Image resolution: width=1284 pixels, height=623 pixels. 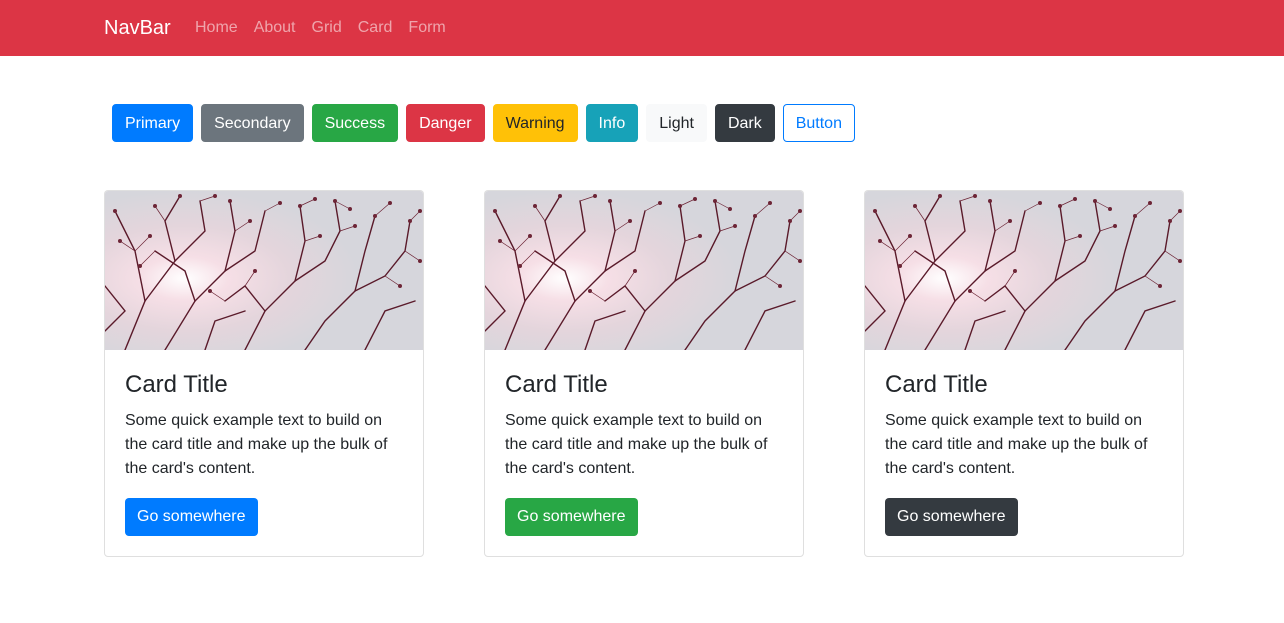 What do you see at coordinates (535, 123) in the screenshot?
I see `warning-button: Warning` at bounding box center [535, 123].